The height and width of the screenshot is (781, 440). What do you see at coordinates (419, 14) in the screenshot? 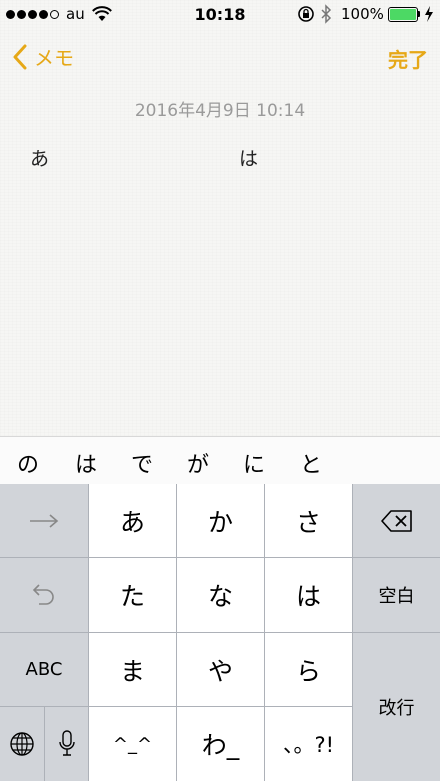
I see `battery-tip` at bounding box center [419, 14].